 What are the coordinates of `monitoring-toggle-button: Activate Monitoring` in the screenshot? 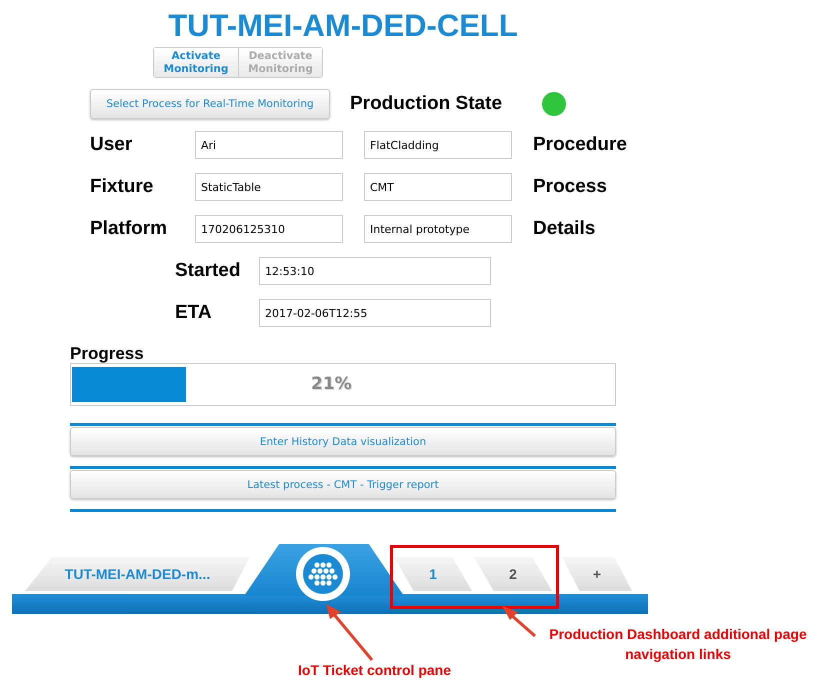 It's located at (196, 62).